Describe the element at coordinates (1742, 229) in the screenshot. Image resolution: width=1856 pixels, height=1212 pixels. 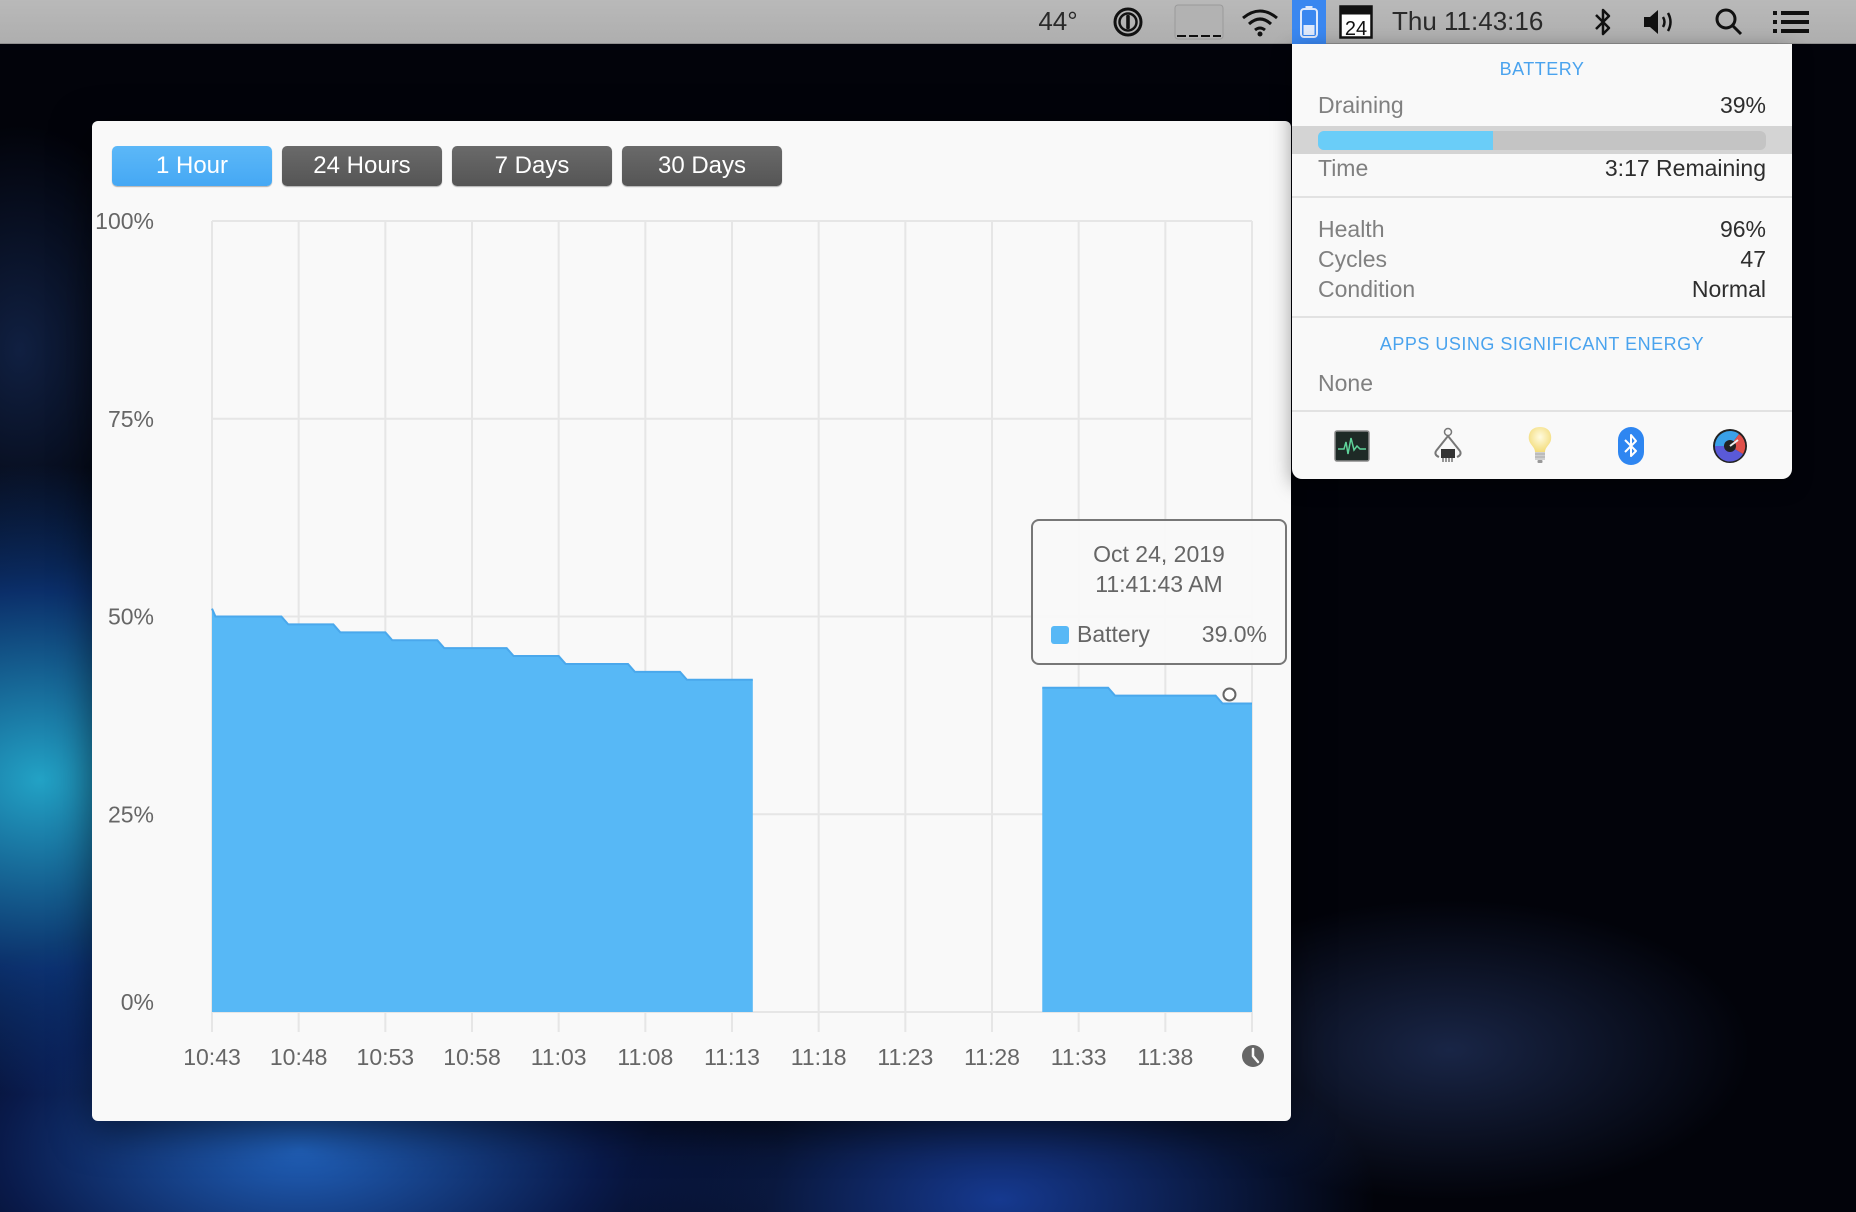
I see `health-value: 96%` at that location.